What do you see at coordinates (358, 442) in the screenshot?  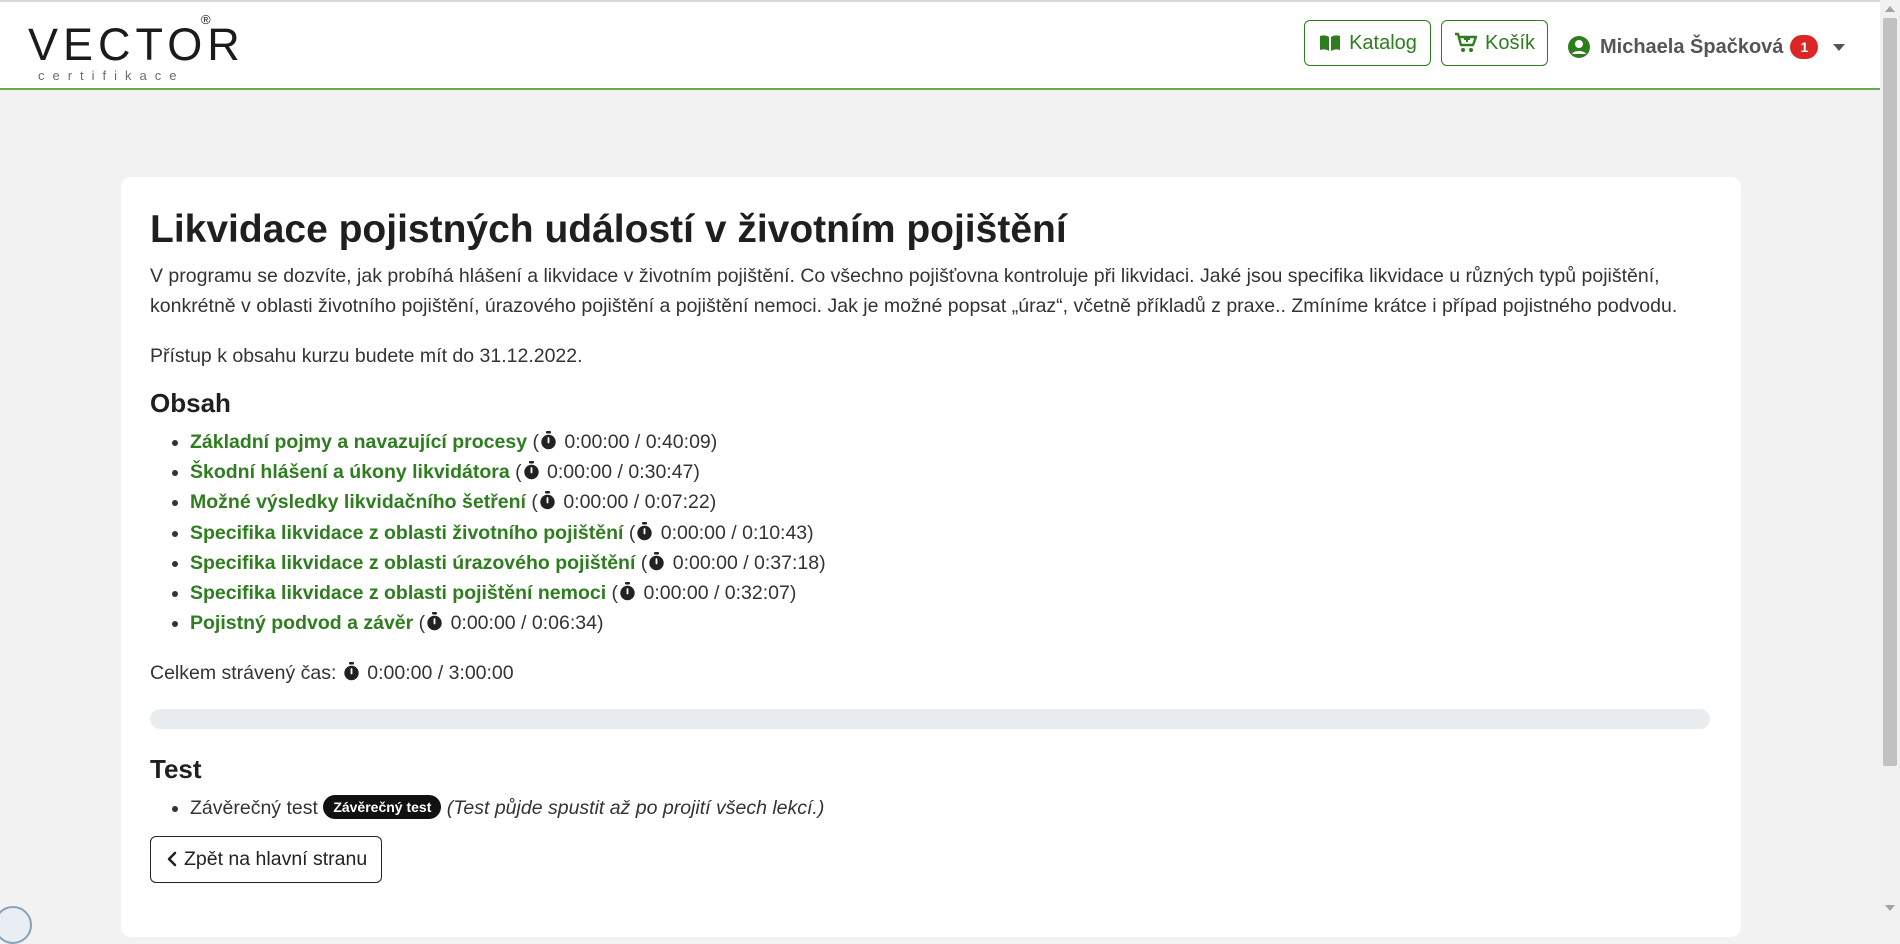 I see `lesson-link: Základní pojmy a navazující procesy` at bounding box center [358, 442].